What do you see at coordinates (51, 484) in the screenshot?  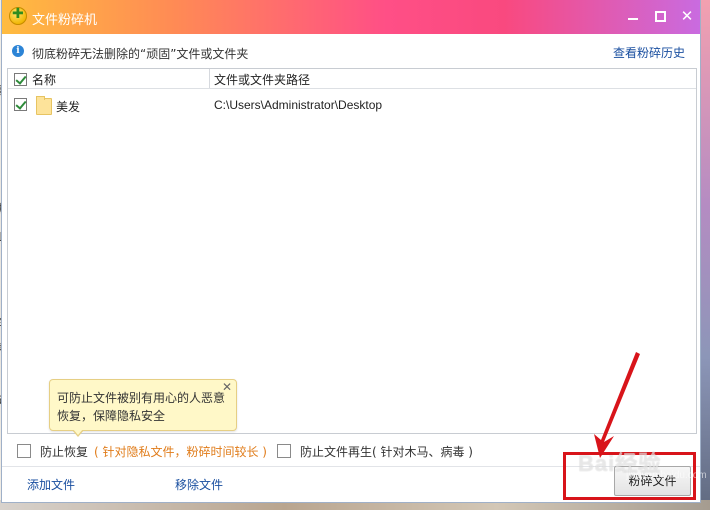 I see `add-files-link: 添加文件` at bounding box center [51, 484].